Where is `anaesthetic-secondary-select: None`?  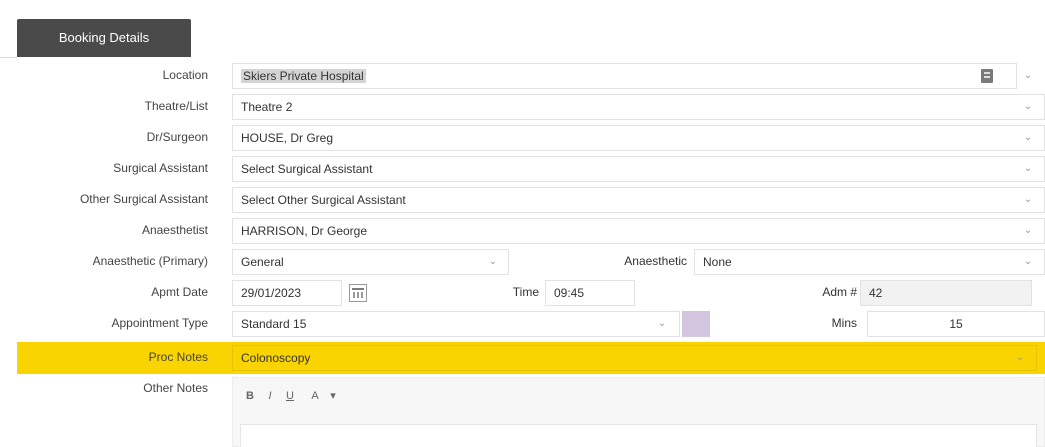
anaesthetic-secondary-select: None is located at coordinates (869, 262).